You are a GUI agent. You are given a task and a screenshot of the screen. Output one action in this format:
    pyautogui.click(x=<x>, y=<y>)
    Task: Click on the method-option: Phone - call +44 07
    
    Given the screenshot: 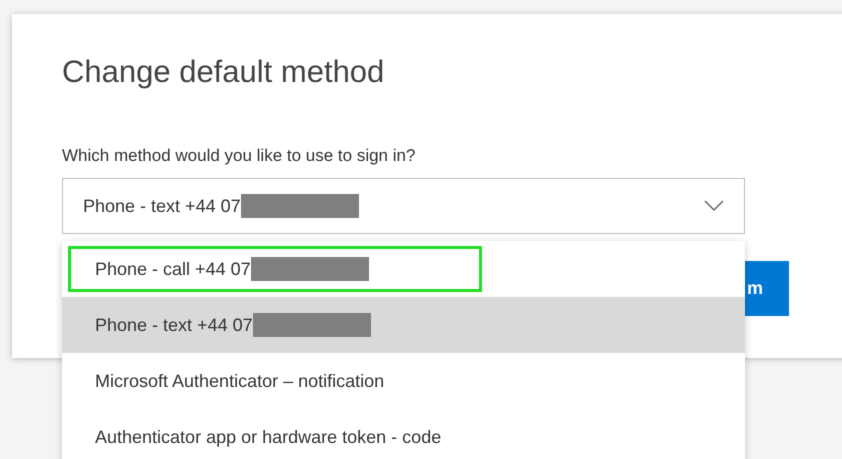 What is the action you would take?
    pyautogui.click(x=275, y=269)
    